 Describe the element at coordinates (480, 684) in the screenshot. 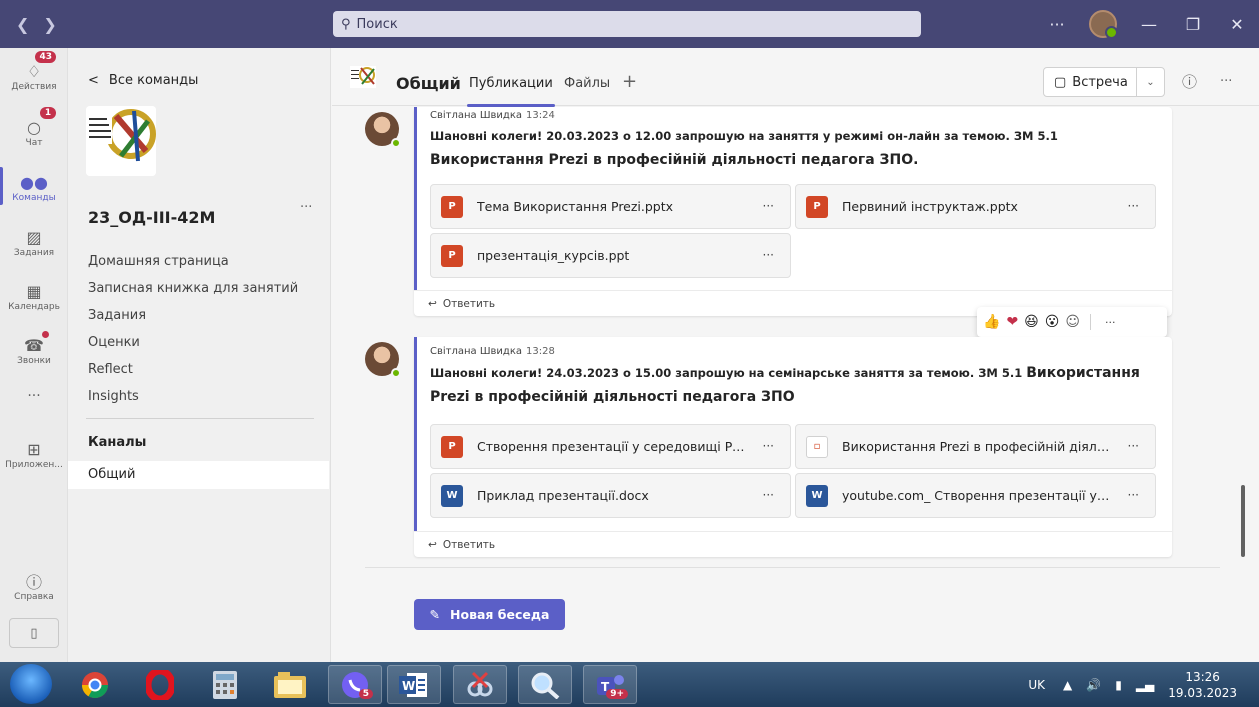

I see `snipping-tool-icon` at that location.